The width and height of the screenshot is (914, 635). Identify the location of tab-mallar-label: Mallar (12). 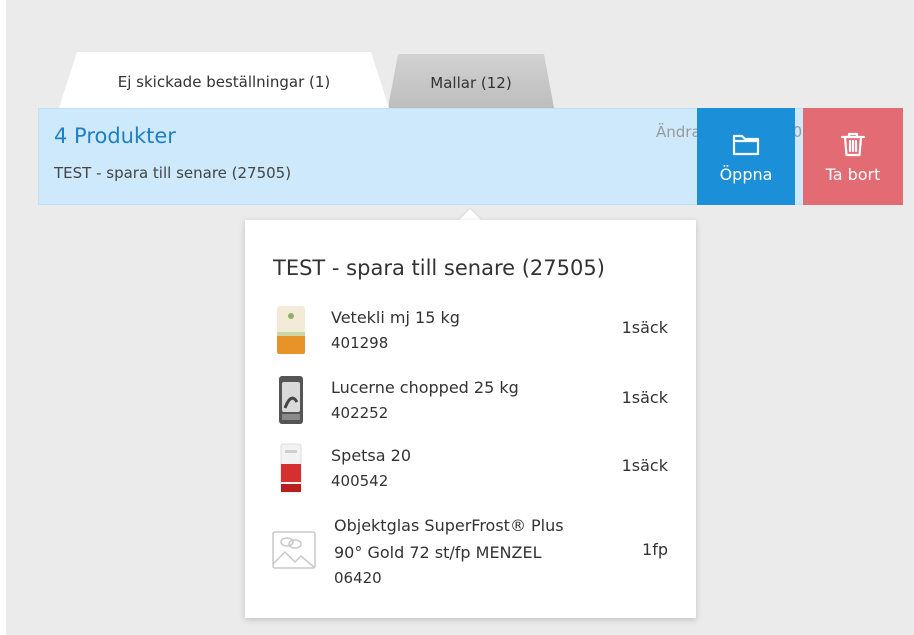
(471, 83).